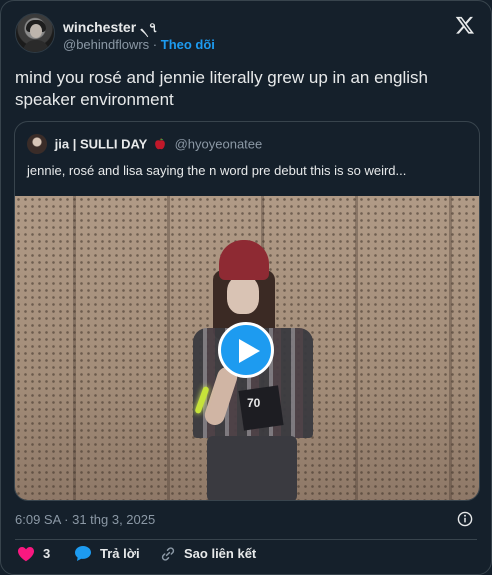 Image resolution: width=492 pixels, height=575 pixels. Describe the element at coordinates (168, 553) in the screenshot. I see `link-icon` at that location.